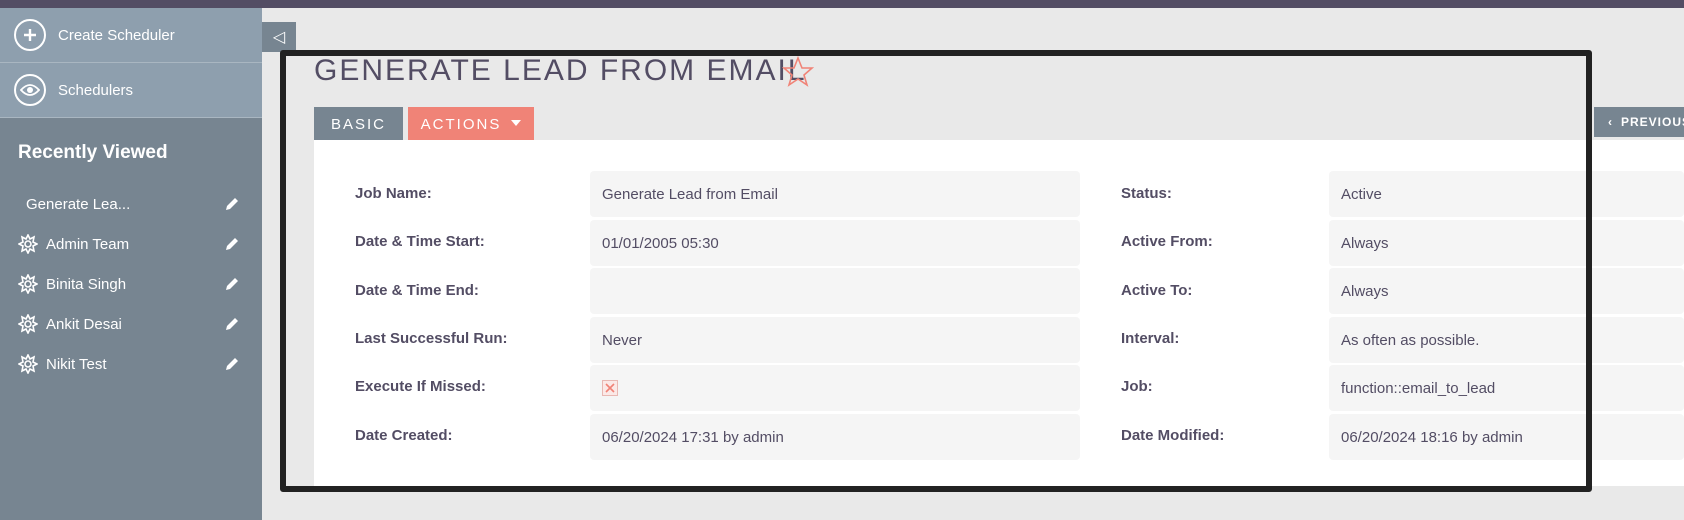 The width and height of the screenshot is (1684, 520). I want to click on actions-dropdown-button: ACTIONS, so click(471, 124).